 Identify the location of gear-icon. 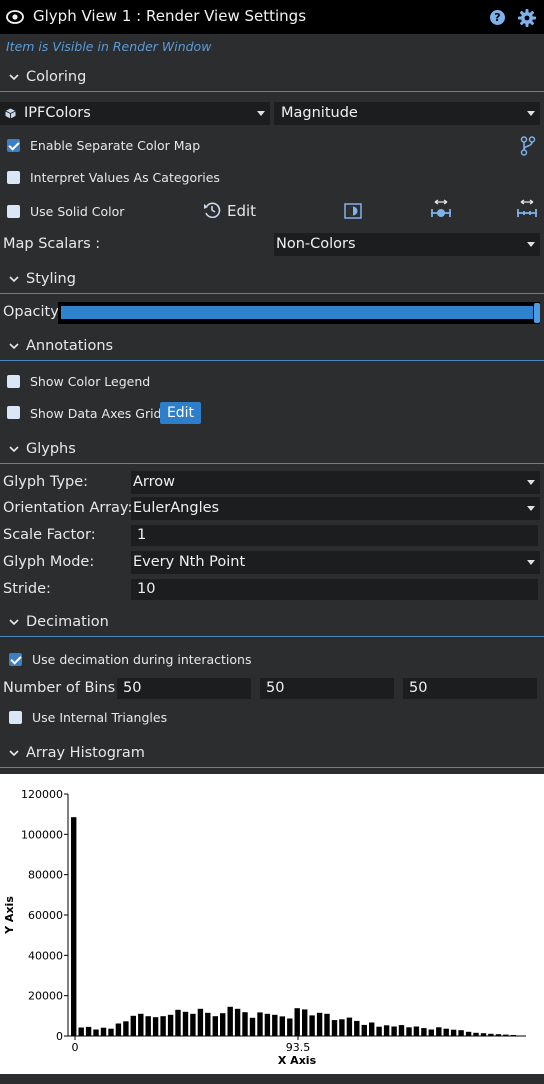
(527, 18).